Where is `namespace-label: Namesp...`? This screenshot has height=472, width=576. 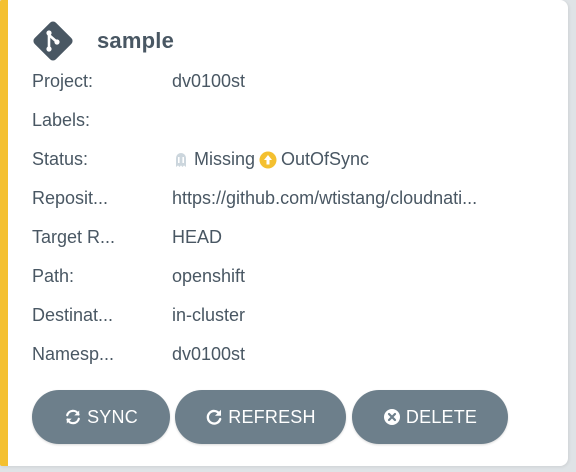 namespace-label: Namesp... is located at coordinates (73, 354).